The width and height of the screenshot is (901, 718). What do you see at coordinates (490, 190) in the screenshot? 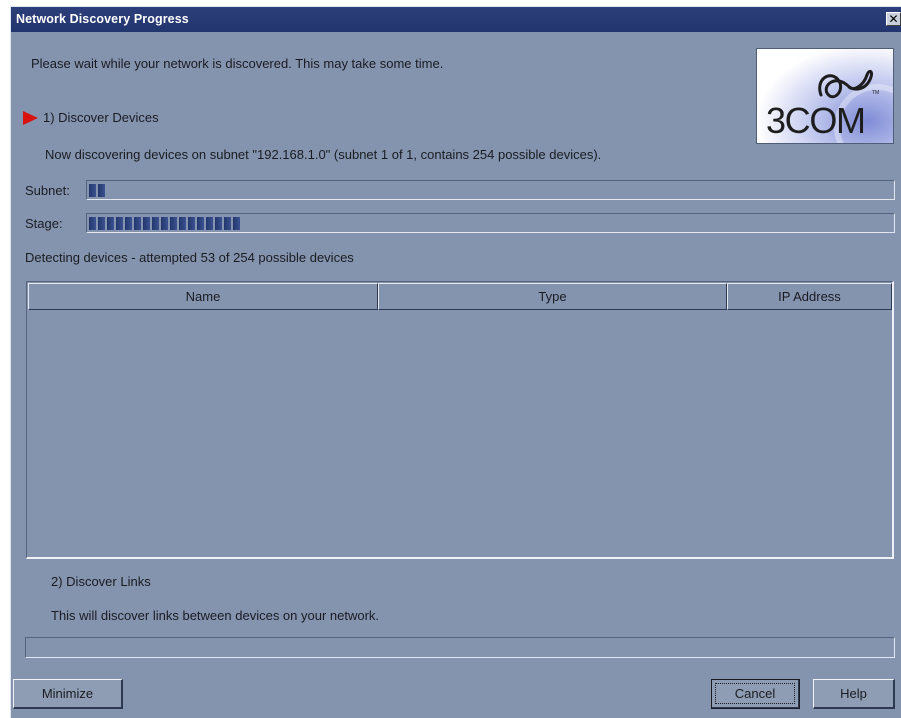
I see `subnet-progress-bar` at bounding box center [490, 190].